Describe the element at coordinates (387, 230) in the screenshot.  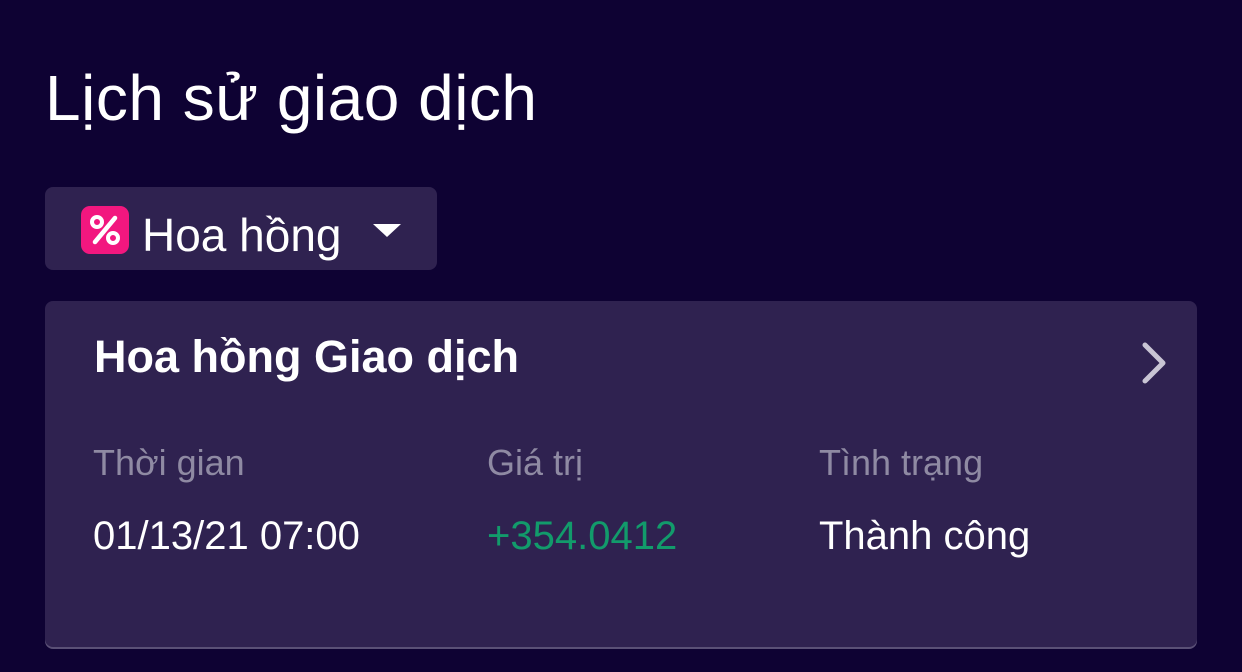
I see `caret-down-icon` at that location.